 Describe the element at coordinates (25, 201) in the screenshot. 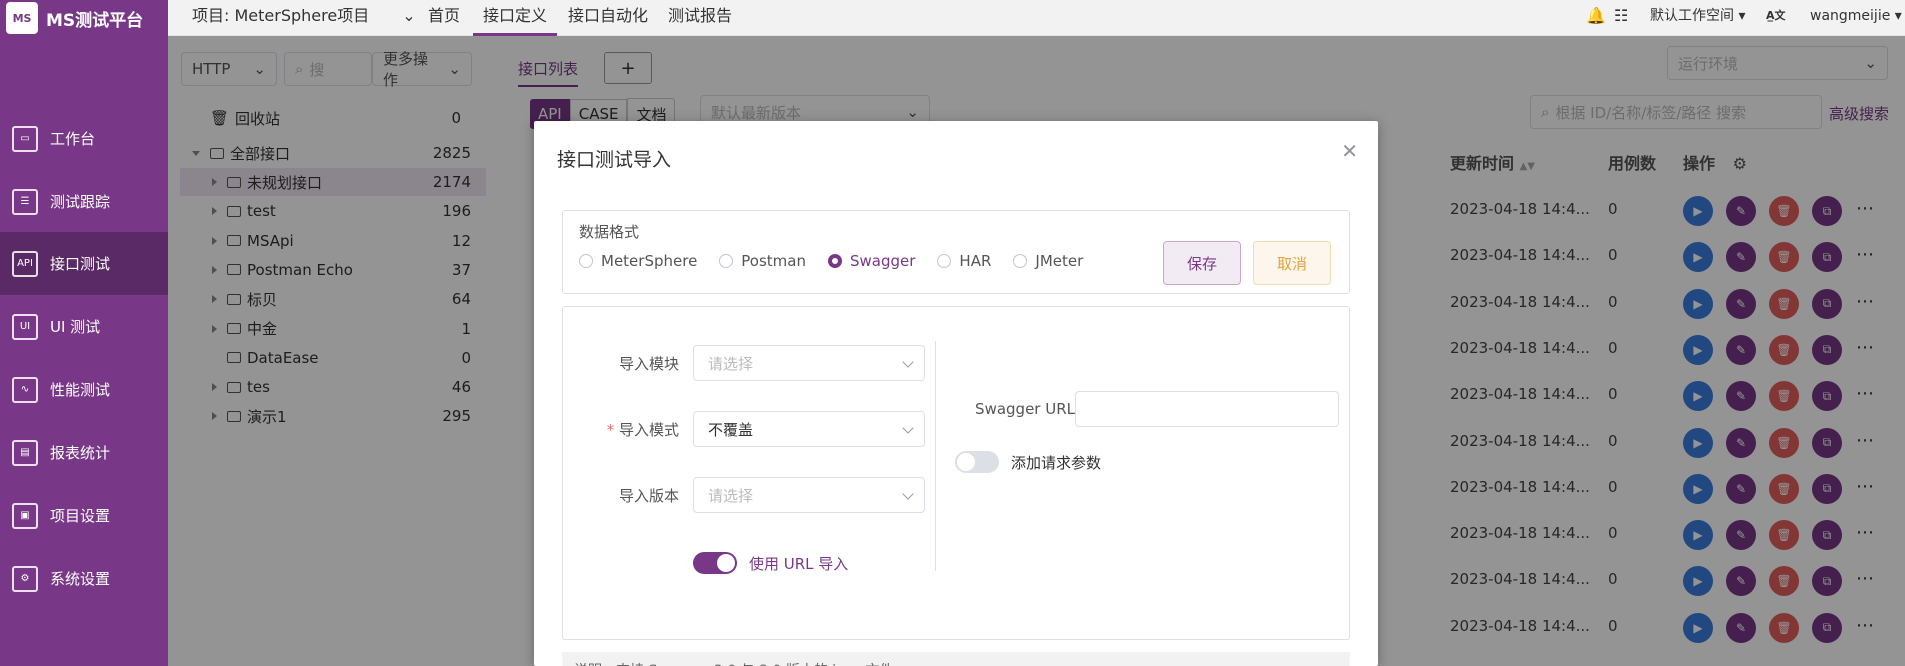

I see `clipboard-icon: ☰` at that location.